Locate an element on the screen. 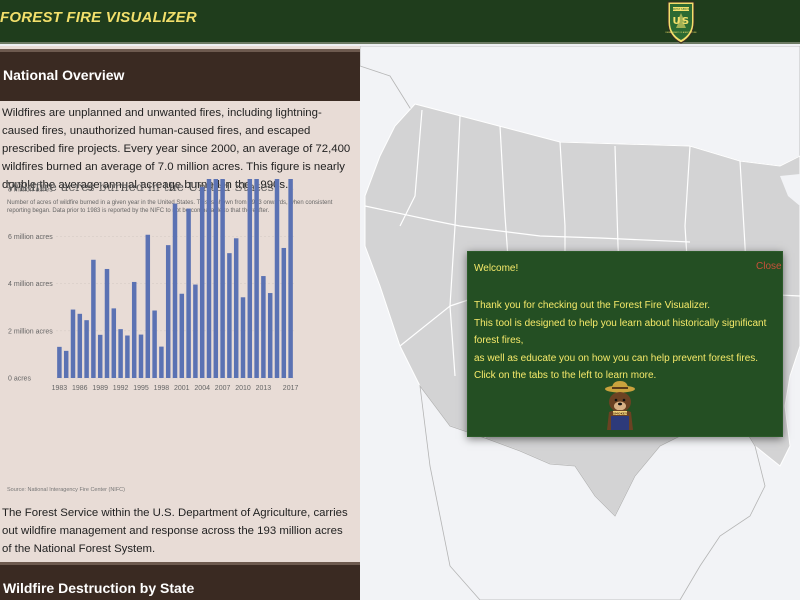 Image resolution: width=800 pixels, height=600 pixels. section-title: Wildfire Destruction by State is located at coordinates (99, 588).